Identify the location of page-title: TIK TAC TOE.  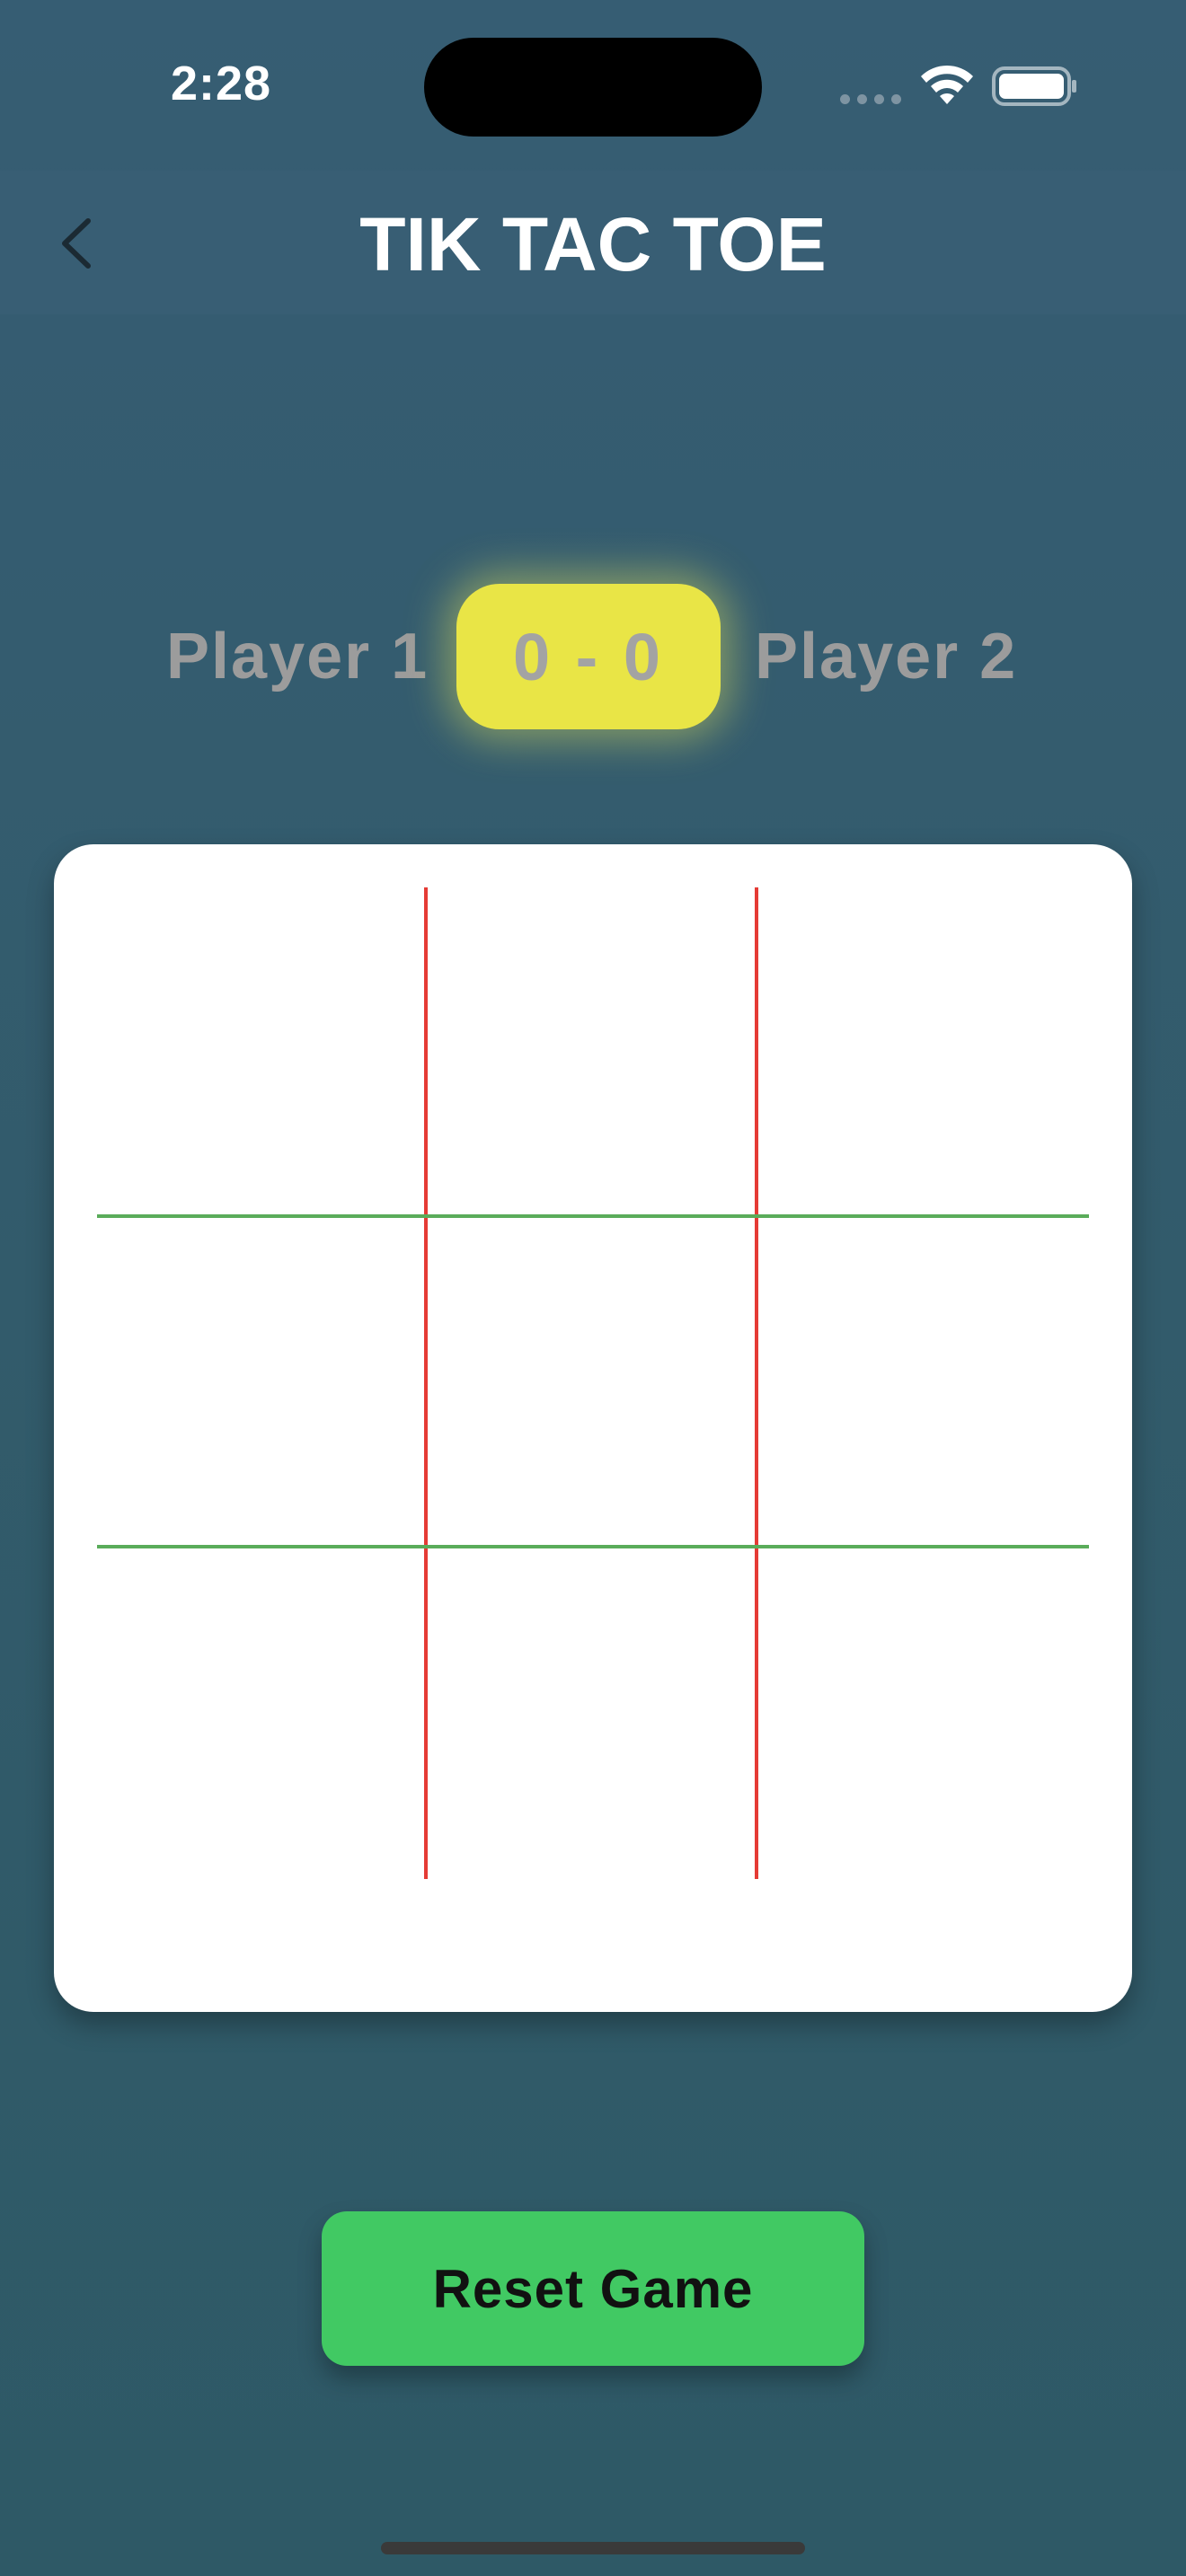
(593, 244).